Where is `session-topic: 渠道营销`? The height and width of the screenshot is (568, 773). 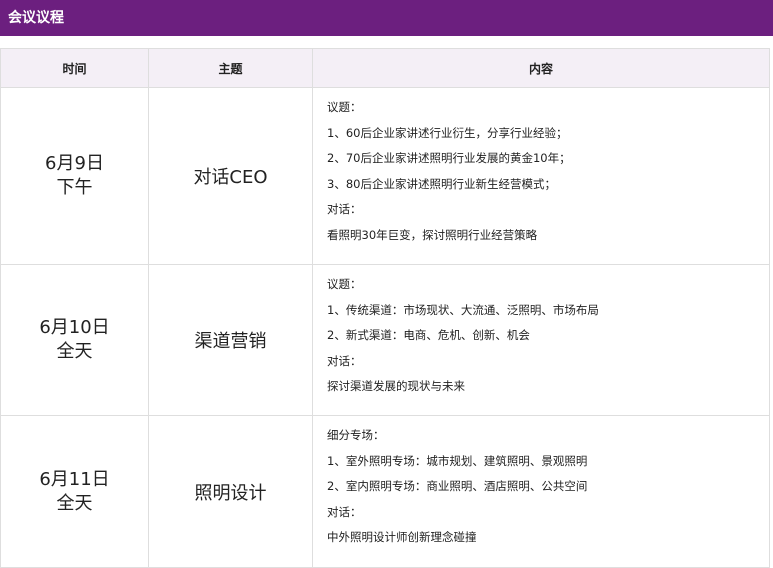
session-topic: 渠道营销 is located at coordinates (230, 340).